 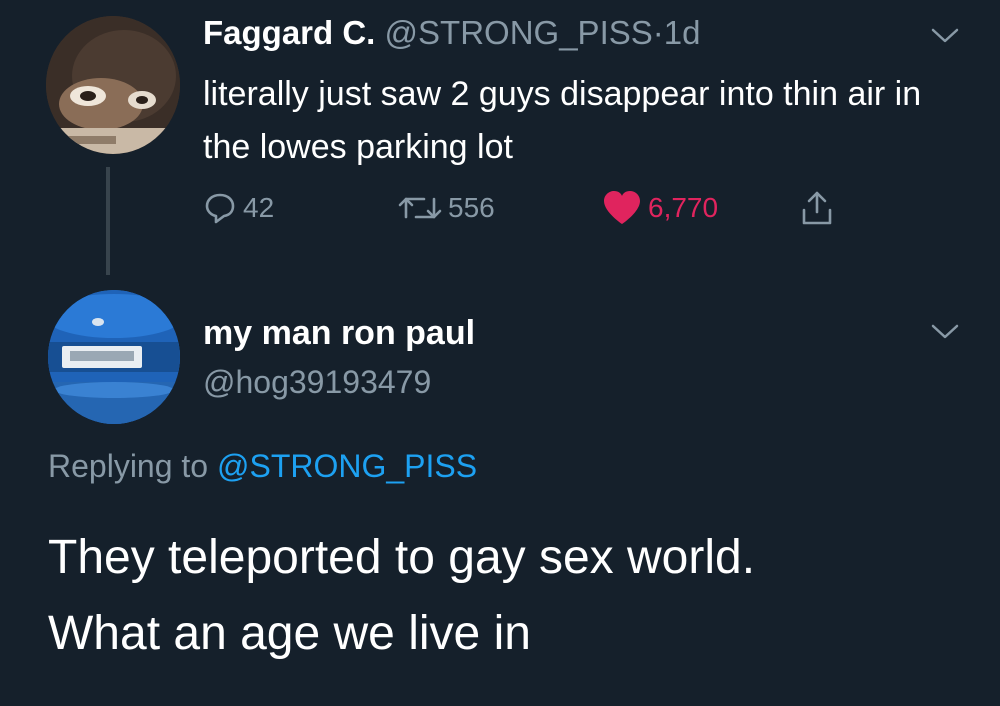 What do you see at coordinates (683, 207) in the screenshot?
I see `like-count: 6,770` at bounding box center [683, 207].